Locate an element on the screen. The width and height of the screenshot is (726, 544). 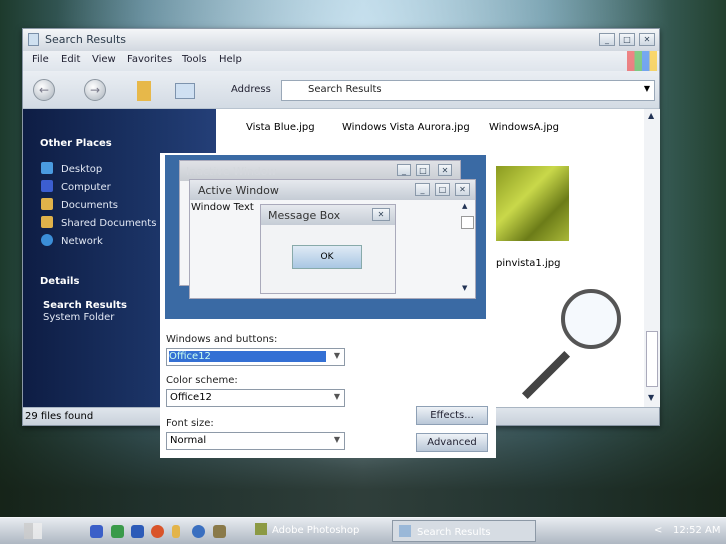
browser-icon is located at coordinates (157, 531).